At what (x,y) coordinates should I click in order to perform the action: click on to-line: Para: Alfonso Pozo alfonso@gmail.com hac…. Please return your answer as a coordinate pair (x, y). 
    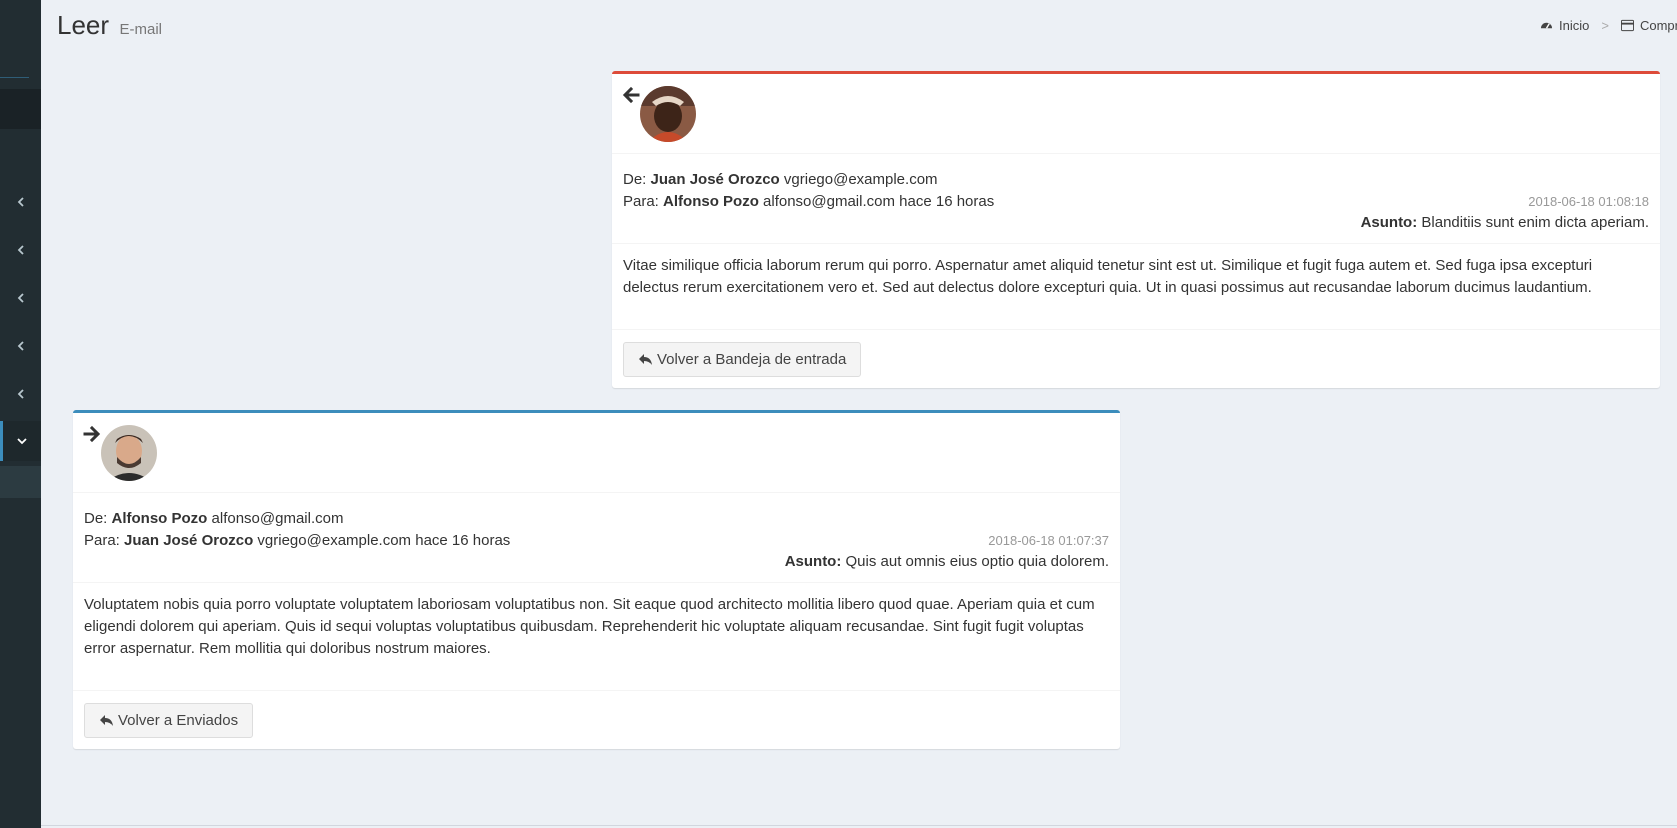
    Looking at the image, I should click on (1136, 202).